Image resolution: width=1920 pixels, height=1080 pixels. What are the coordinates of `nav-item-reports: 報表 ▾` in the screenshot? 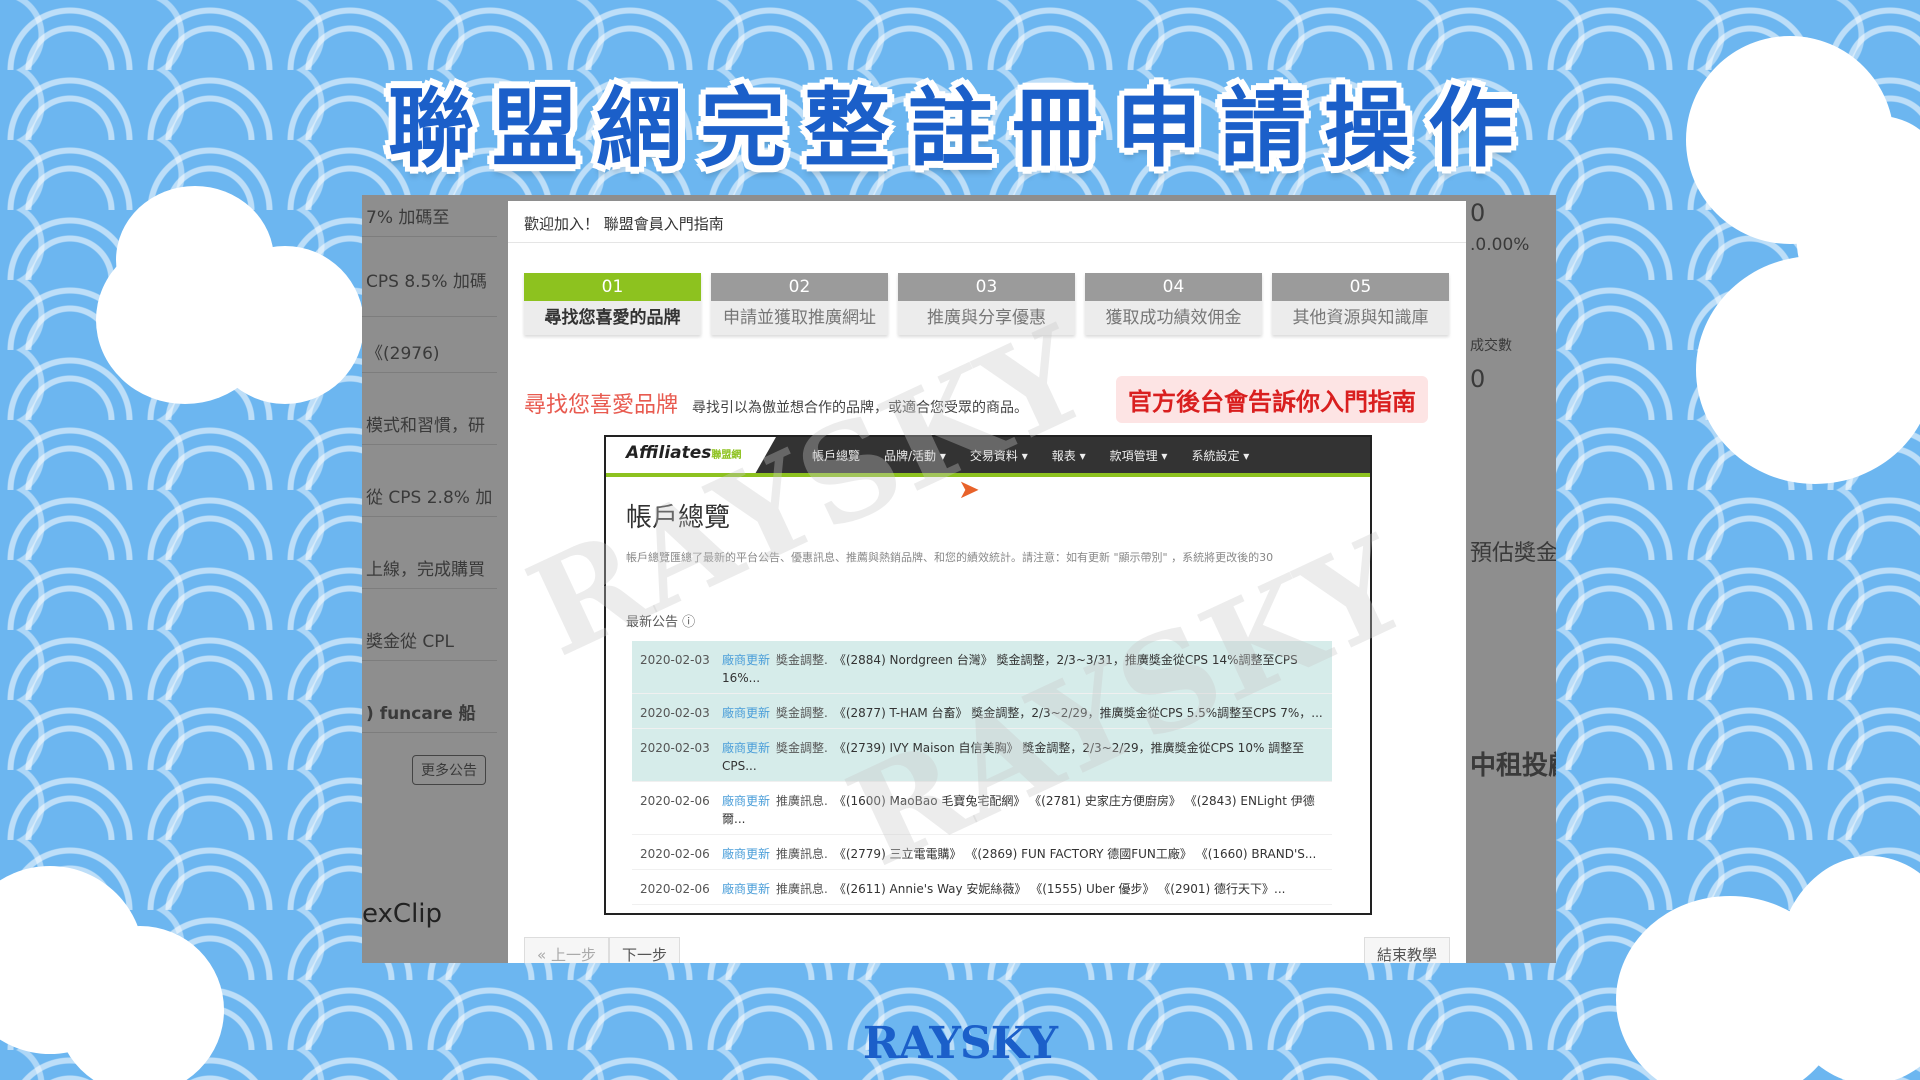 It's located at (1069, 455).